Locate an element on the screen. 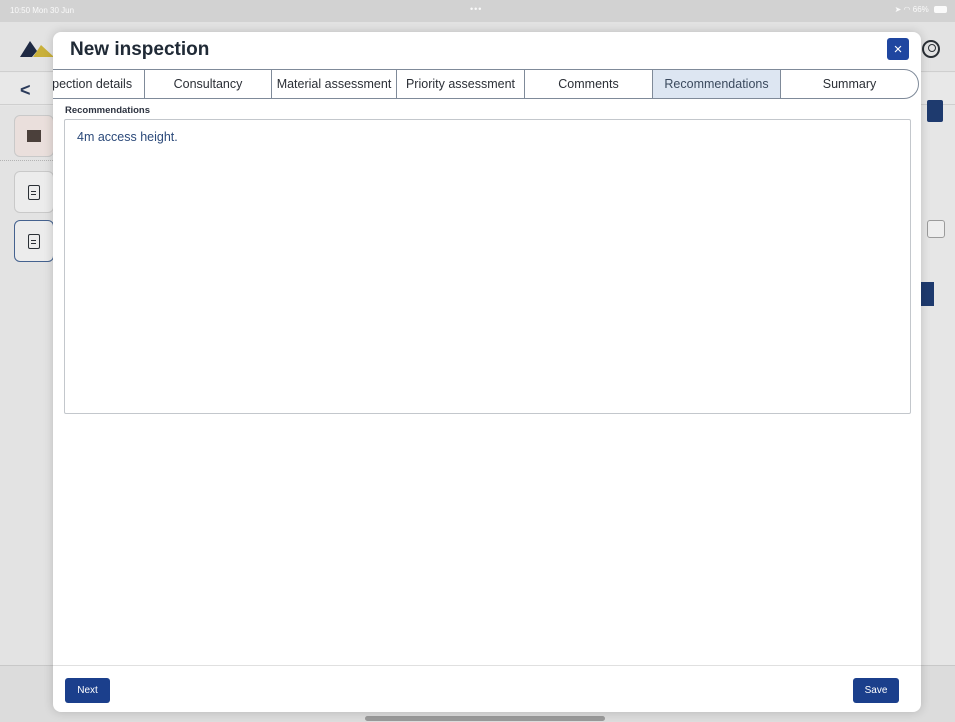  modal-footer: Next Save is located at coordinates (487, 688).